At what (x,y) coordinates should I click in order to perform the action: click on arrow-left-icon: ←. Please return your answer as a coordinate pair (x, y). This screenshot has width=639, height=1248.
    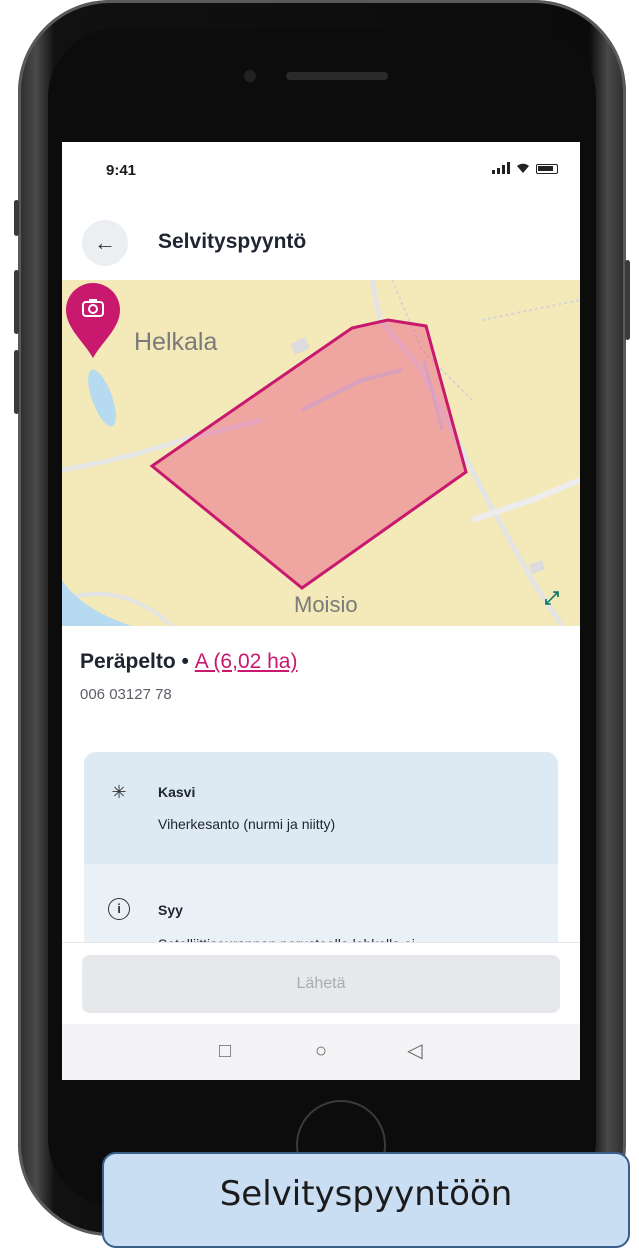
    Looking at the image, I should click on (105, 242).